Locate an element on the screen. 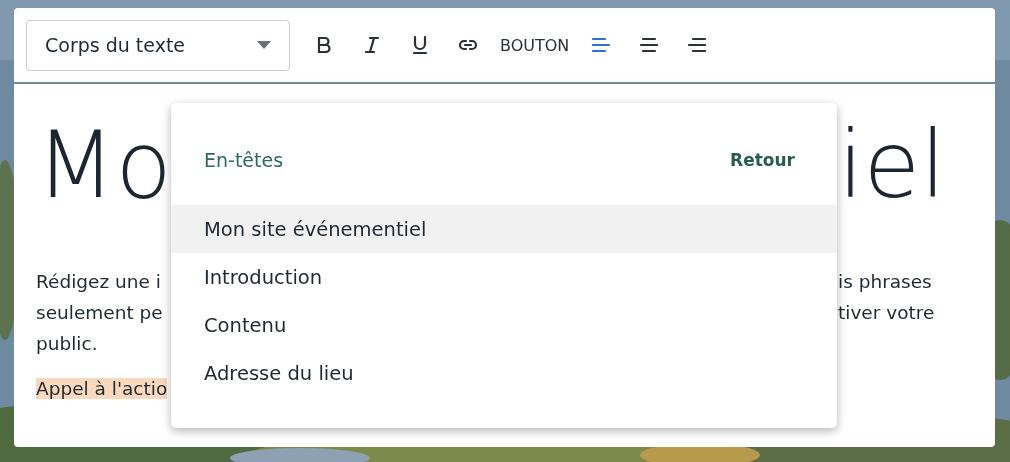  paragraph-text: tiver votre is located at coordinates (886, 313).